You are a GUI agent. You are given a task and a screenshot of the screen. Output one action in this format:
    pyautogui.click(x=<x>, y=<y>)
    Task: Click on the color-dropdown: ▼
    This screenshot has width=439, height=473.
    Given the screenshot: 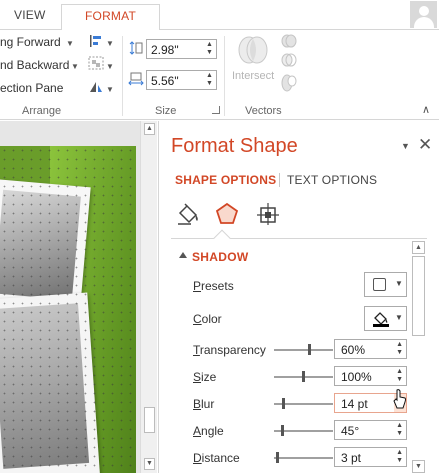 What is the action you would take?
    pyautogui.click(x=385, y=318)
    